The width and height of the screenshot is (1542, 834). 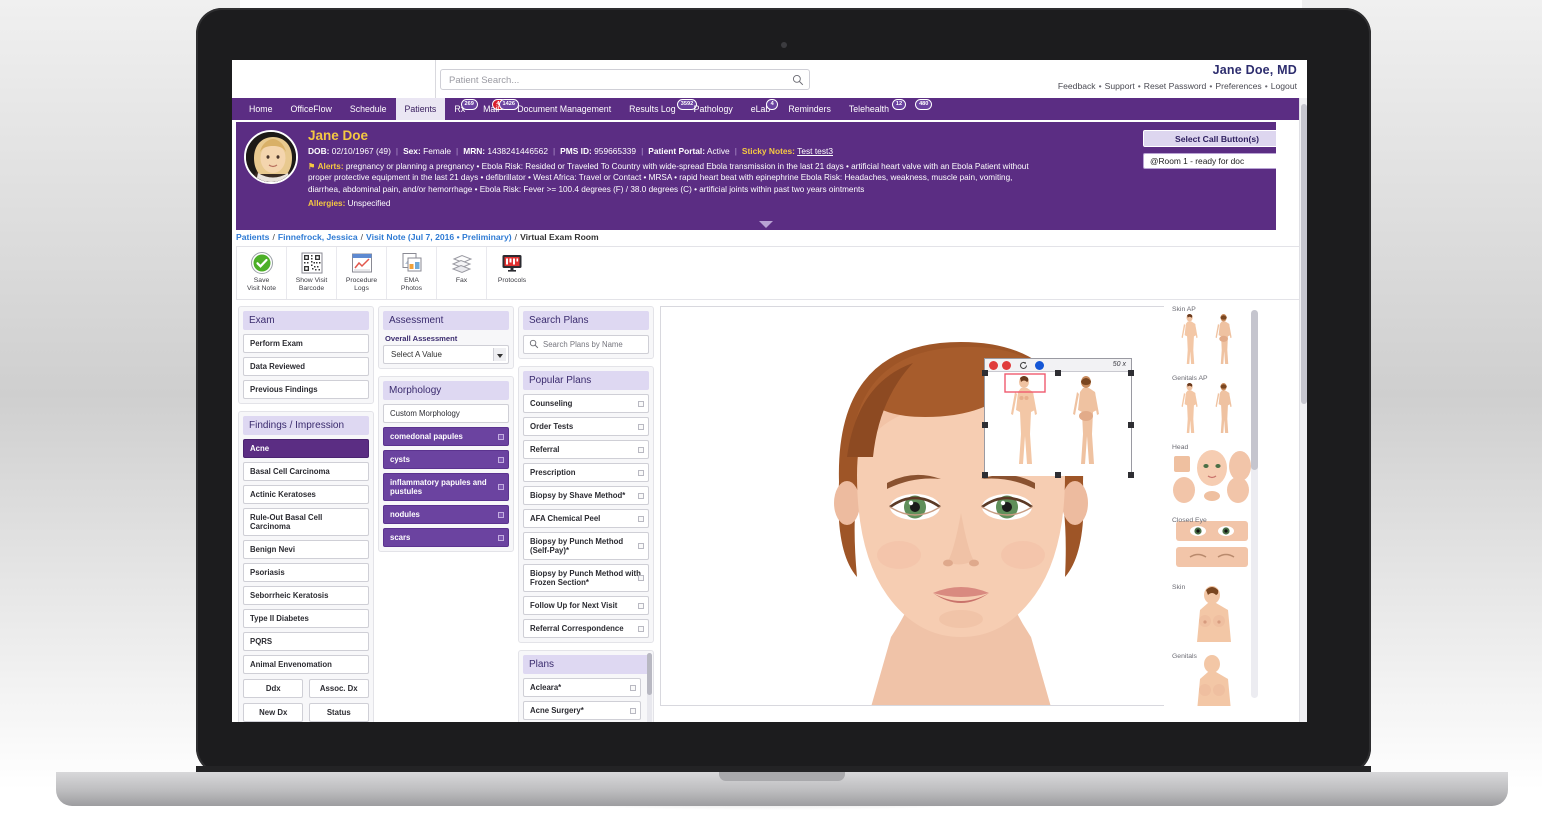 What do you see at coordinates (1175, 86) in the screenshot?
I see `link-reset-password: Reset Password` at bounding box center [1175, 86].